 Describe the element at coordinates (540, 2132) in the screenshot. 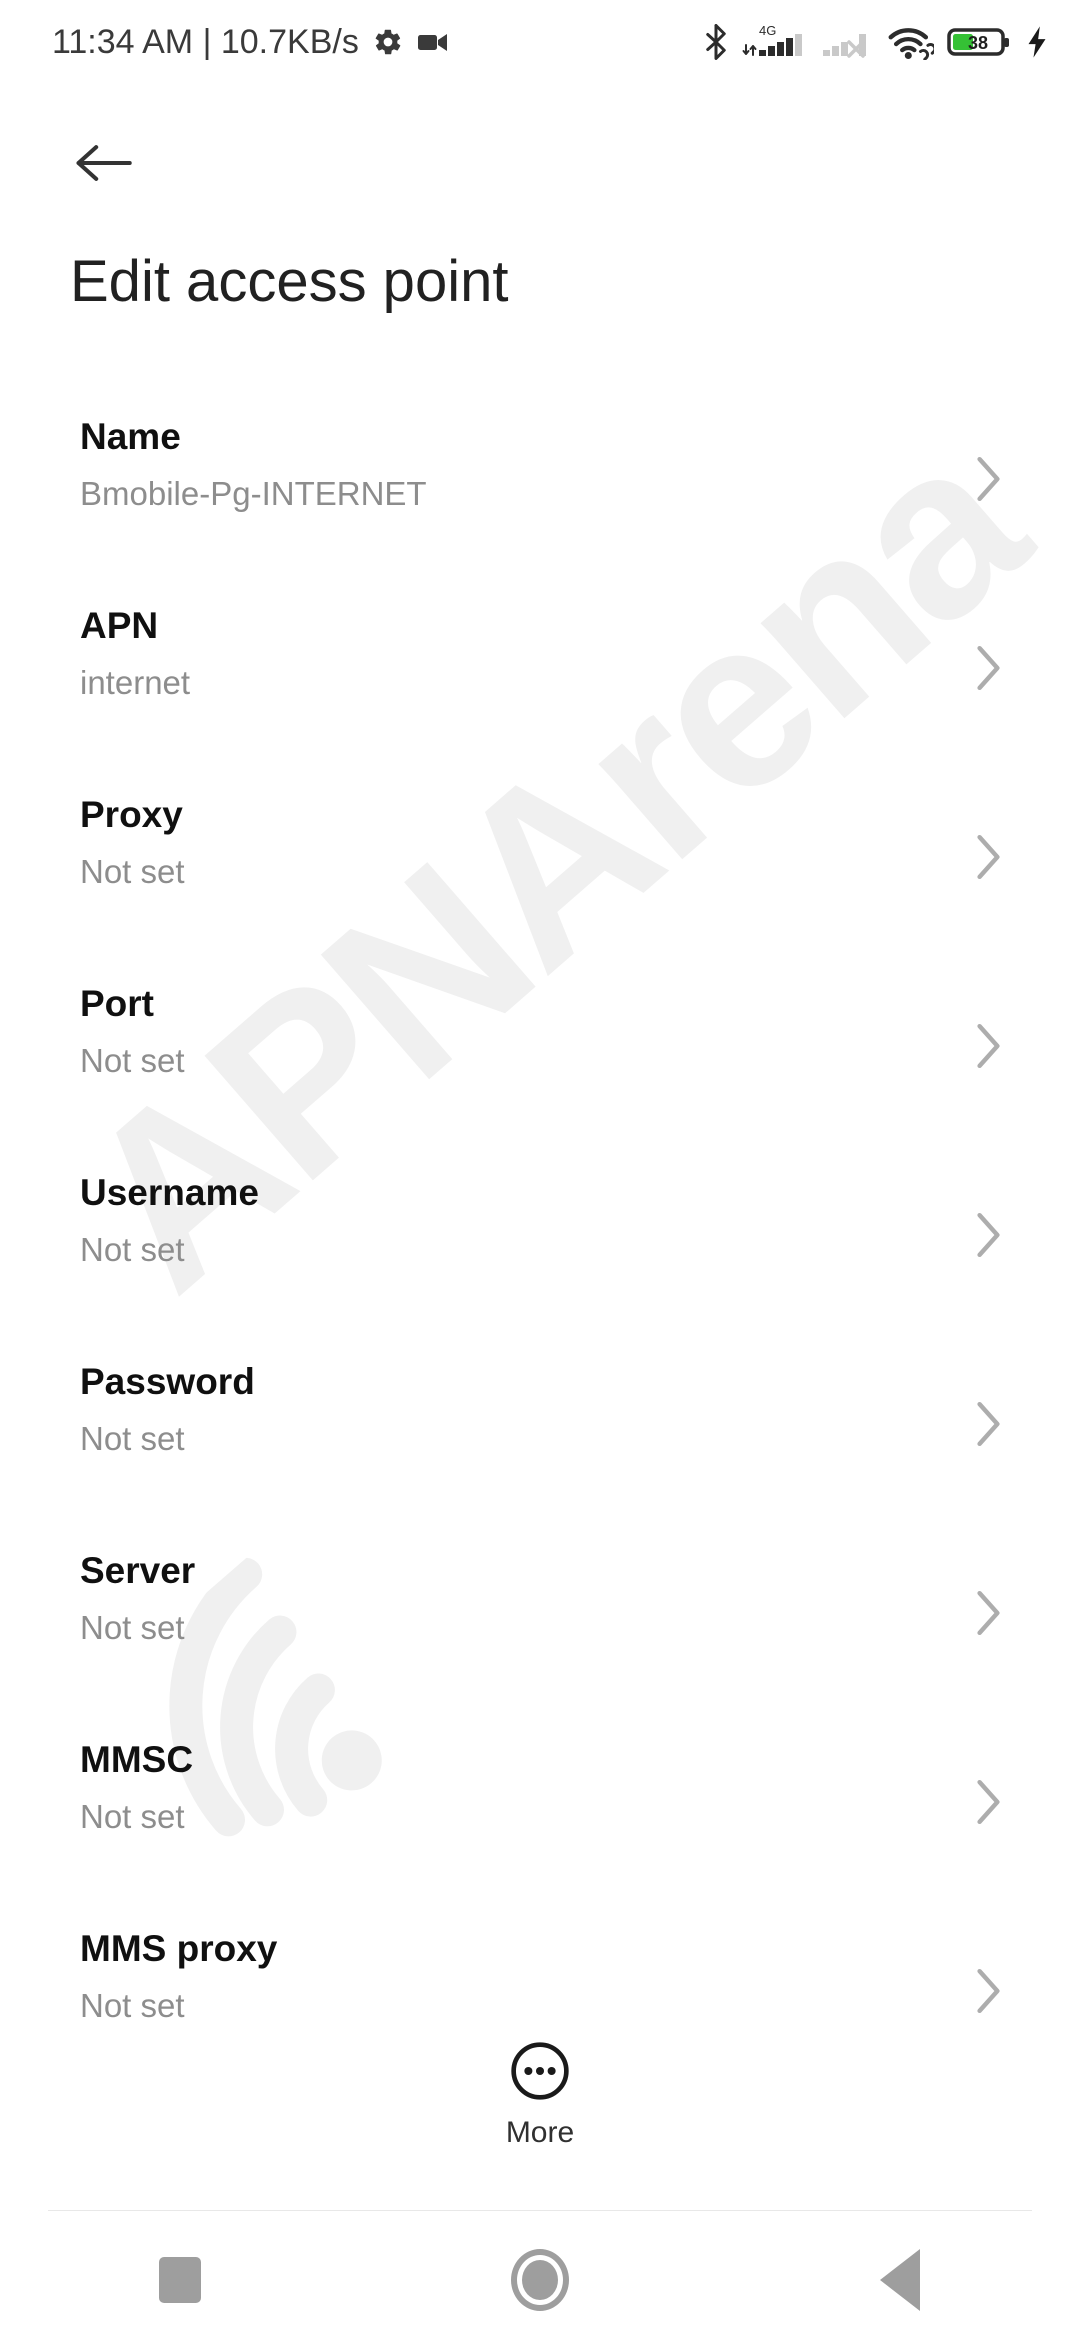

I see `more-button-label: More` at that location.